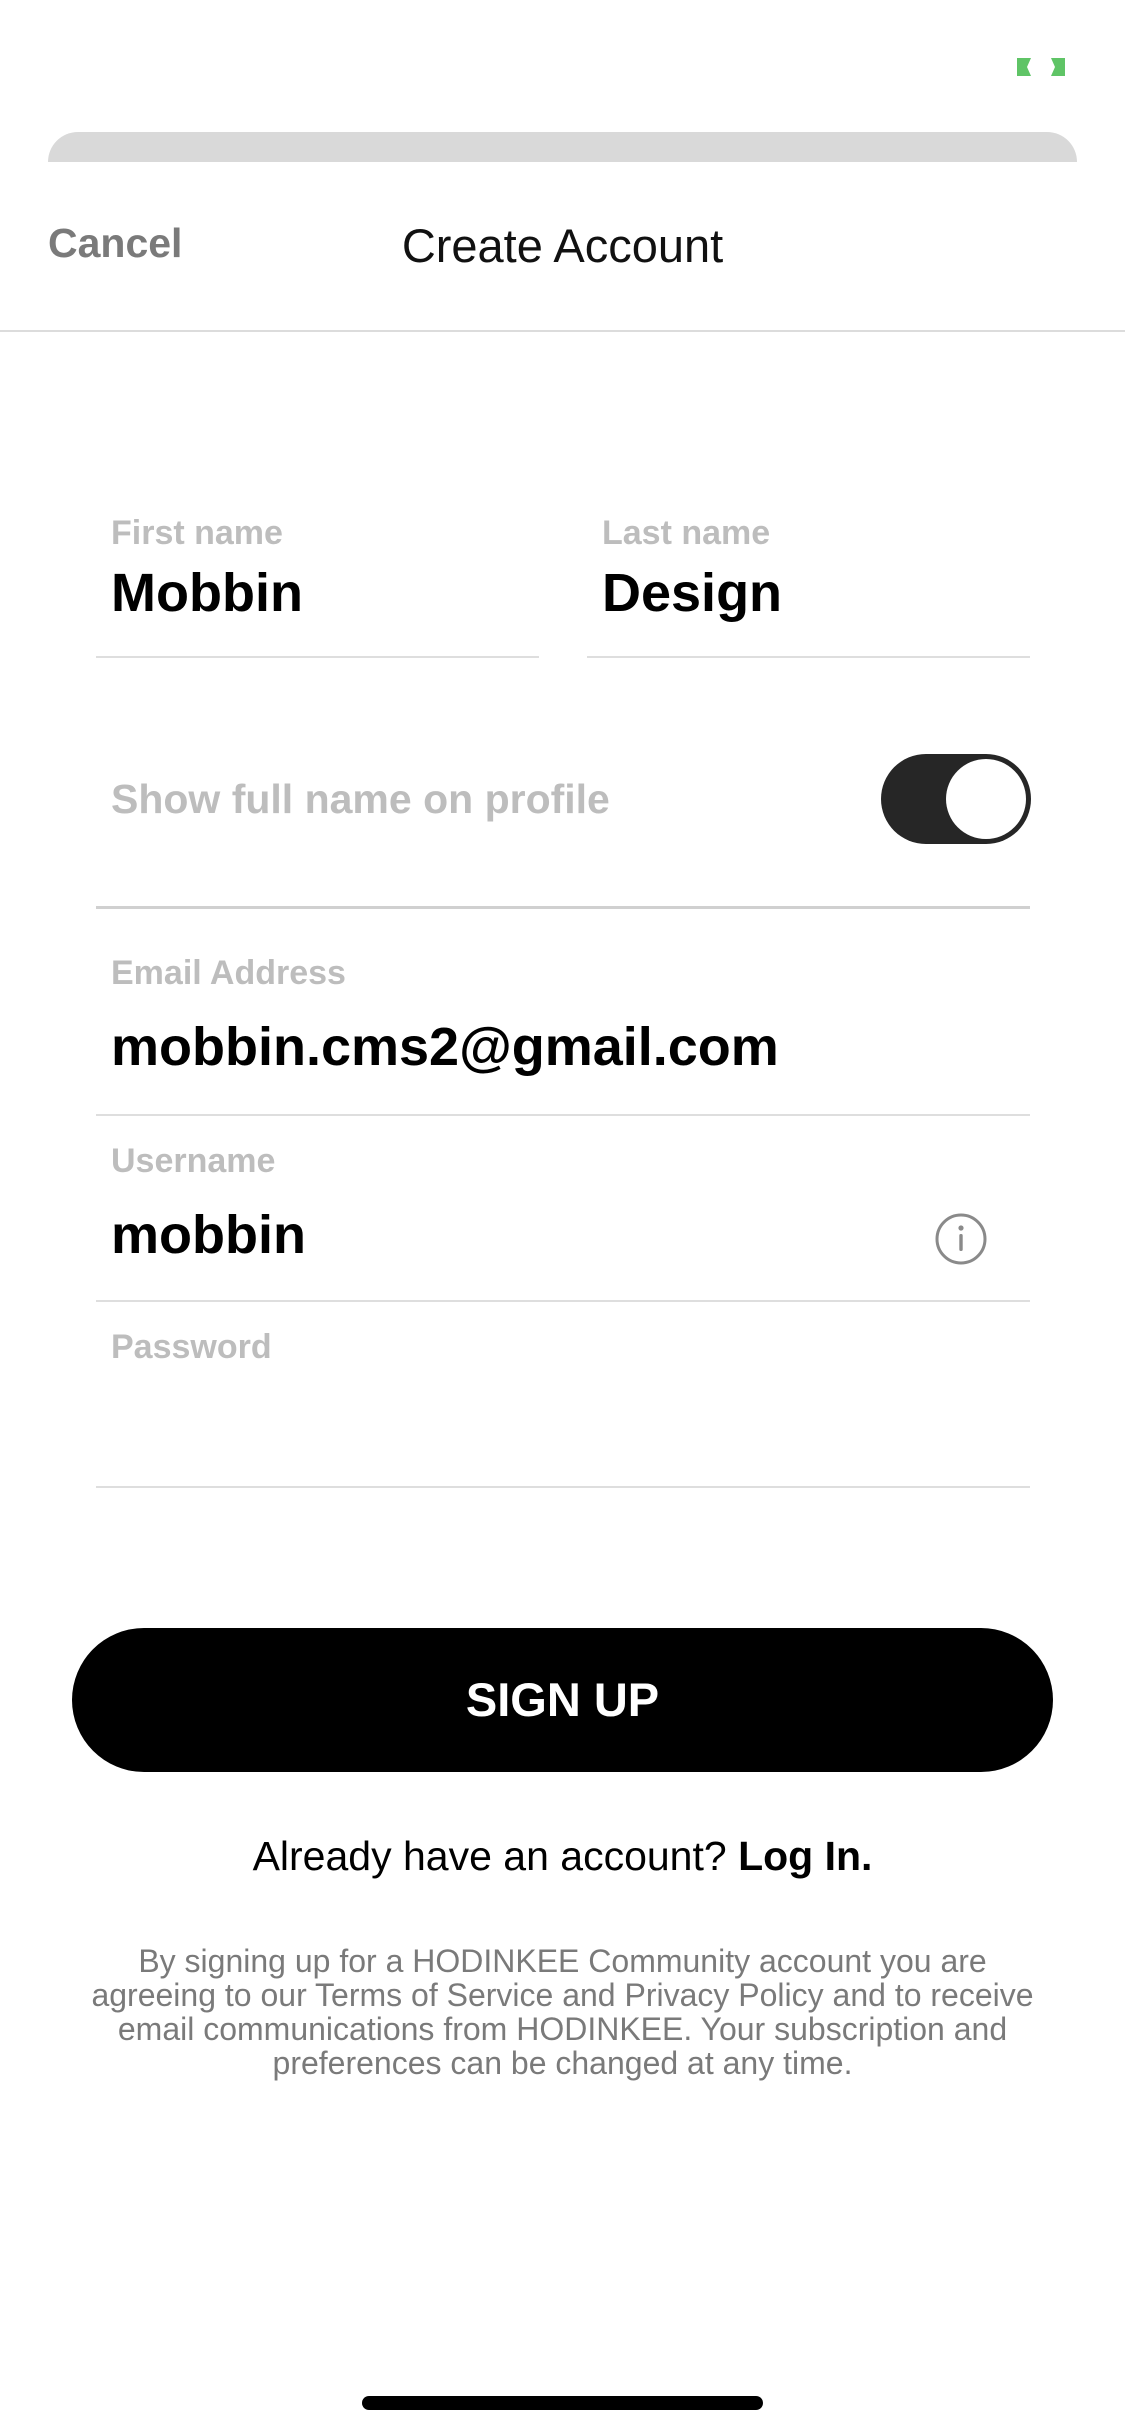  Describe the element at coordinates (317, 579) in the screenshot. I see `first-name-field: First name Mobbin` at that location.